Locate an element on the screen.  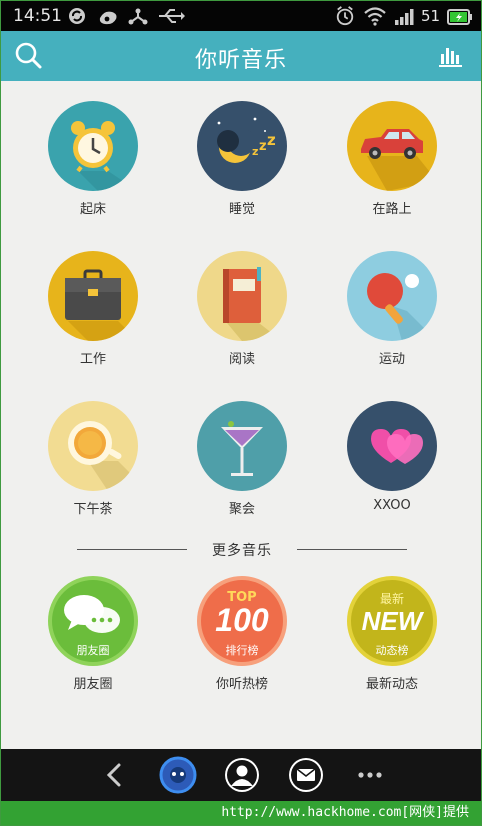
cocktail-icon is located at coordinates (242, 448).